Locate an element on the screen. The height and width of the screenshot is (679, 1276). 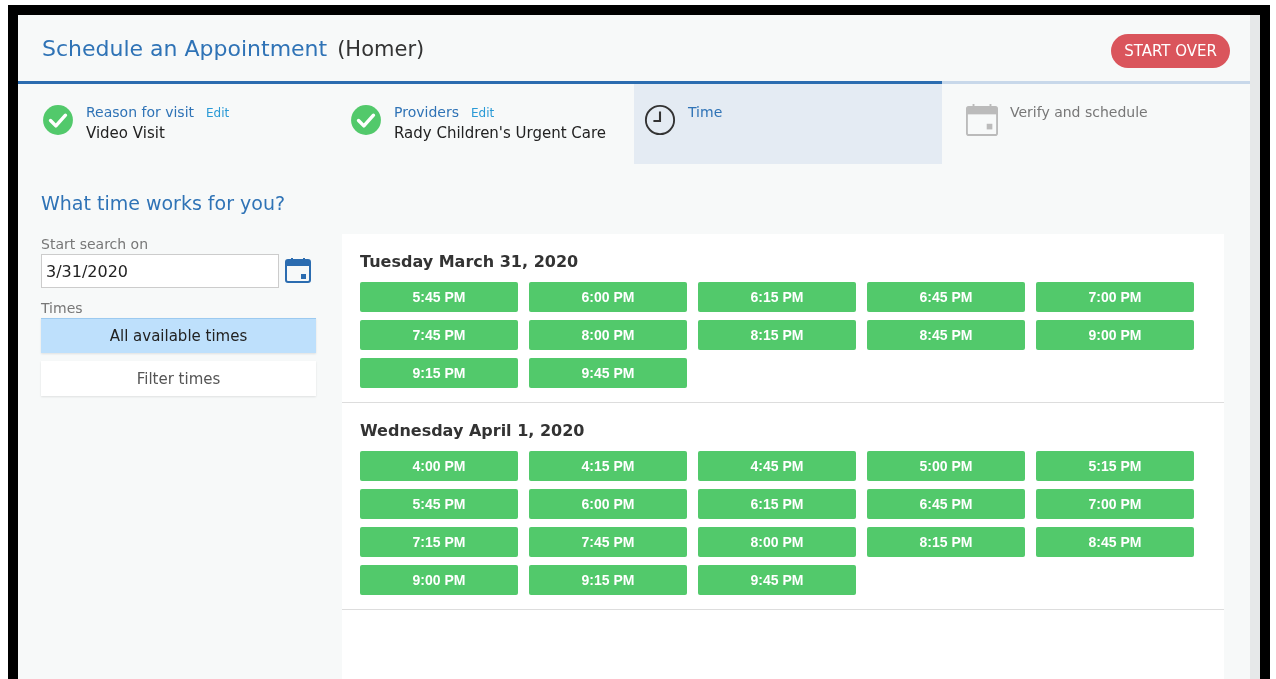
patient-name: (Homer) is located at coordinates (381, 48).